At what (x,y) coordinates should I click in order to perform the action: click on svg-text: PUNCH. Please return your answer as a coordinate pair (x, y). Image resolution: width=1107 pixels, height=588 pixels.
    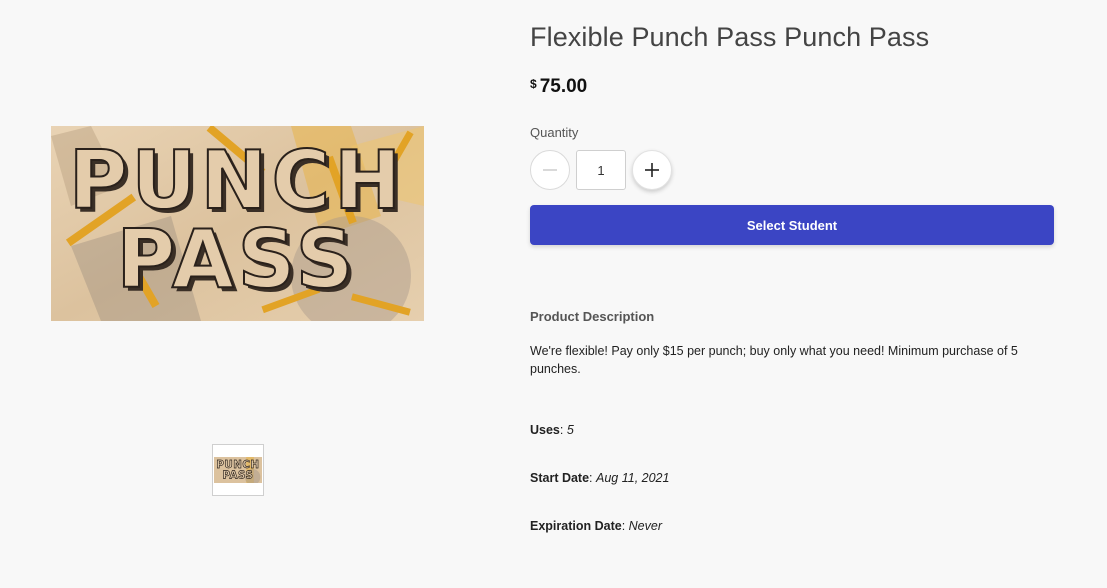
    Looking at the image, I should click on (237, 465).